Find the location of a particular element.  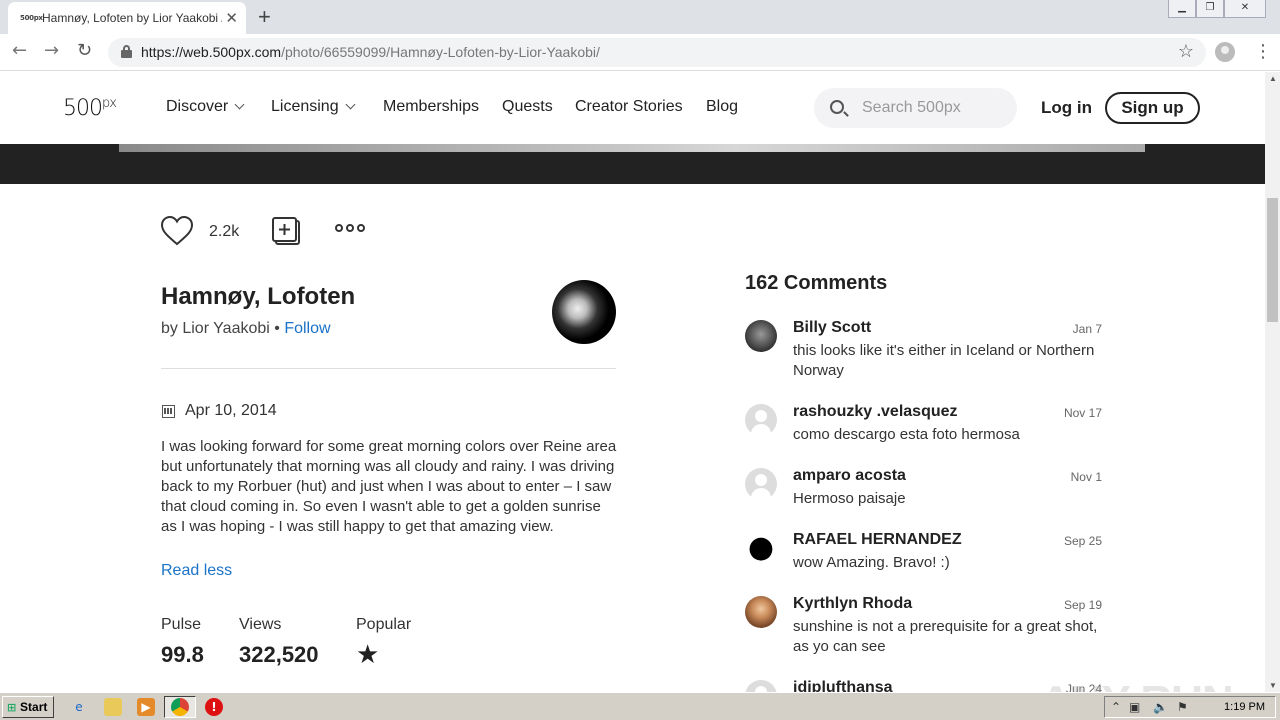

nav-creator-stories: Creator Stories is located at coordinates (629, 107).